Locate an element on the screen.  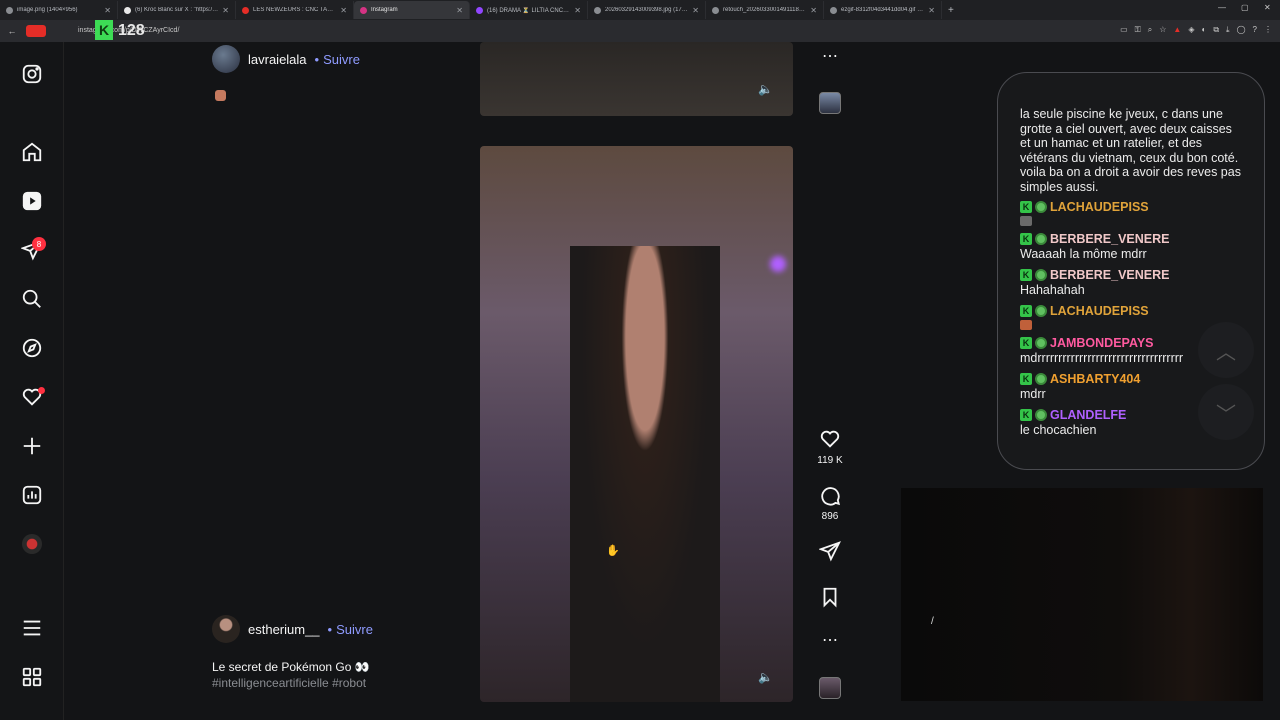
reel-video: 🔈 is located at coordinates (636, 79).